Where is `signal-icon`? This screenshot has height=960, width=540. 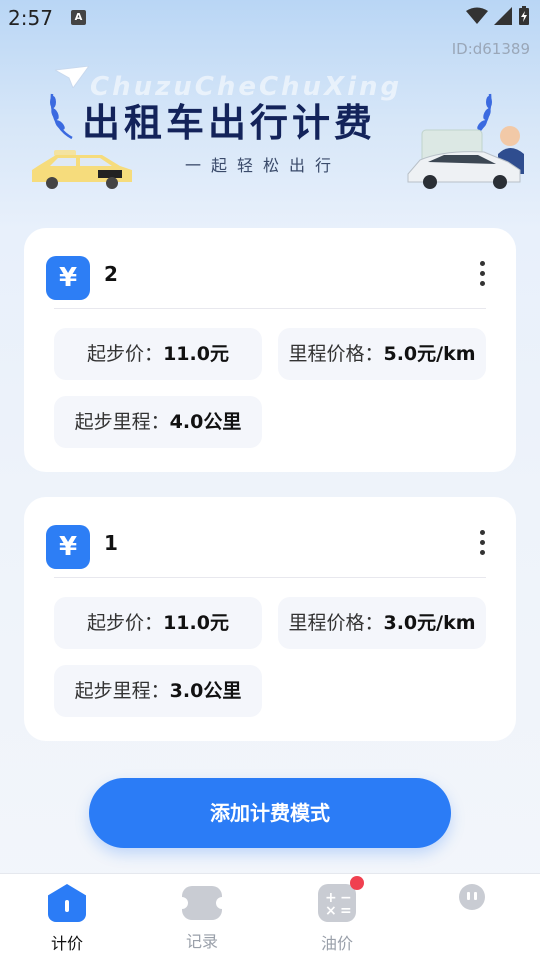
signal-icon is located at coordinates (503, 16).